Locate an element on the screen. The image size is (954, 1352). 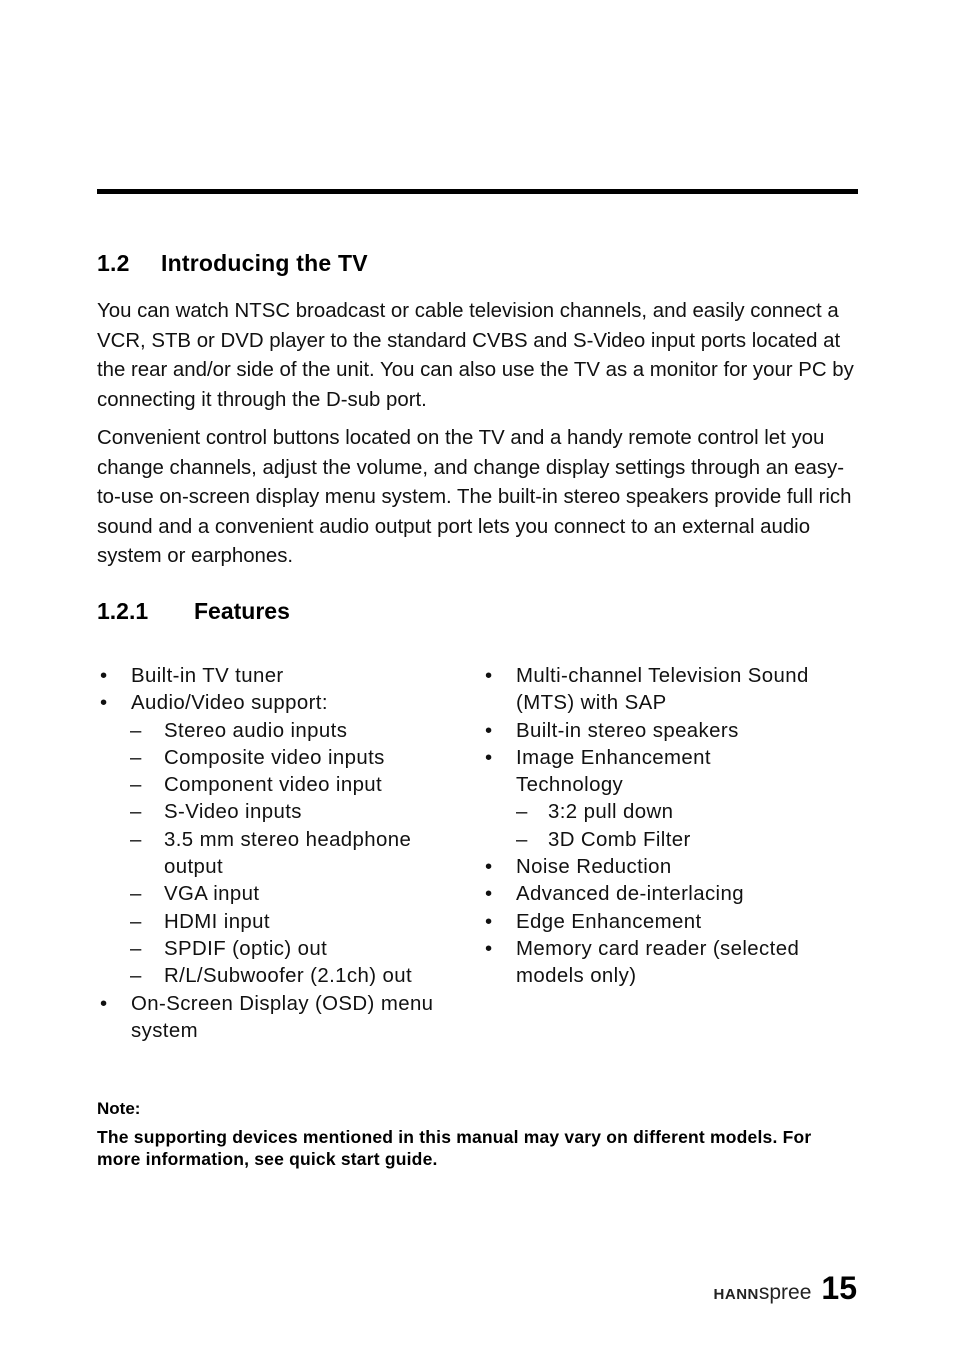
feature-subitem: – R/L/Subwoofer (2.1ch) out is located at coordinates (287, 976).